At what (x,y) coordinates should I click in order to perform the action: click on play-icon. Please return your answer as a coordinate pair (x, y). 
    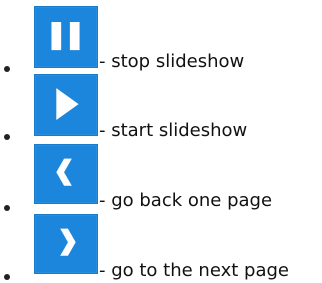
    Looking at the image, I should click on (67, 104).